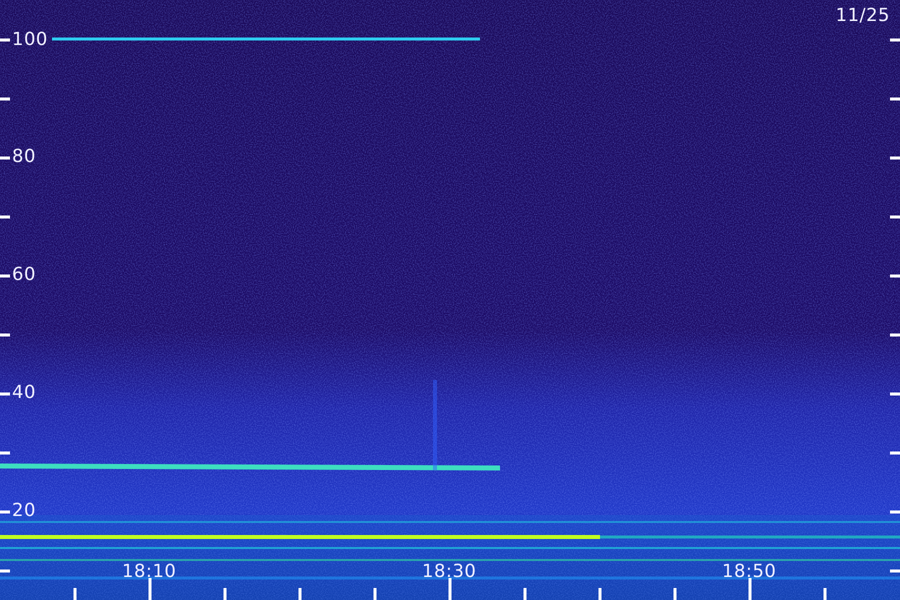  What do you see at coordinates (24, 393) in the screenshot?
I see `axis-label: 40` at bounding box center [24, 393].